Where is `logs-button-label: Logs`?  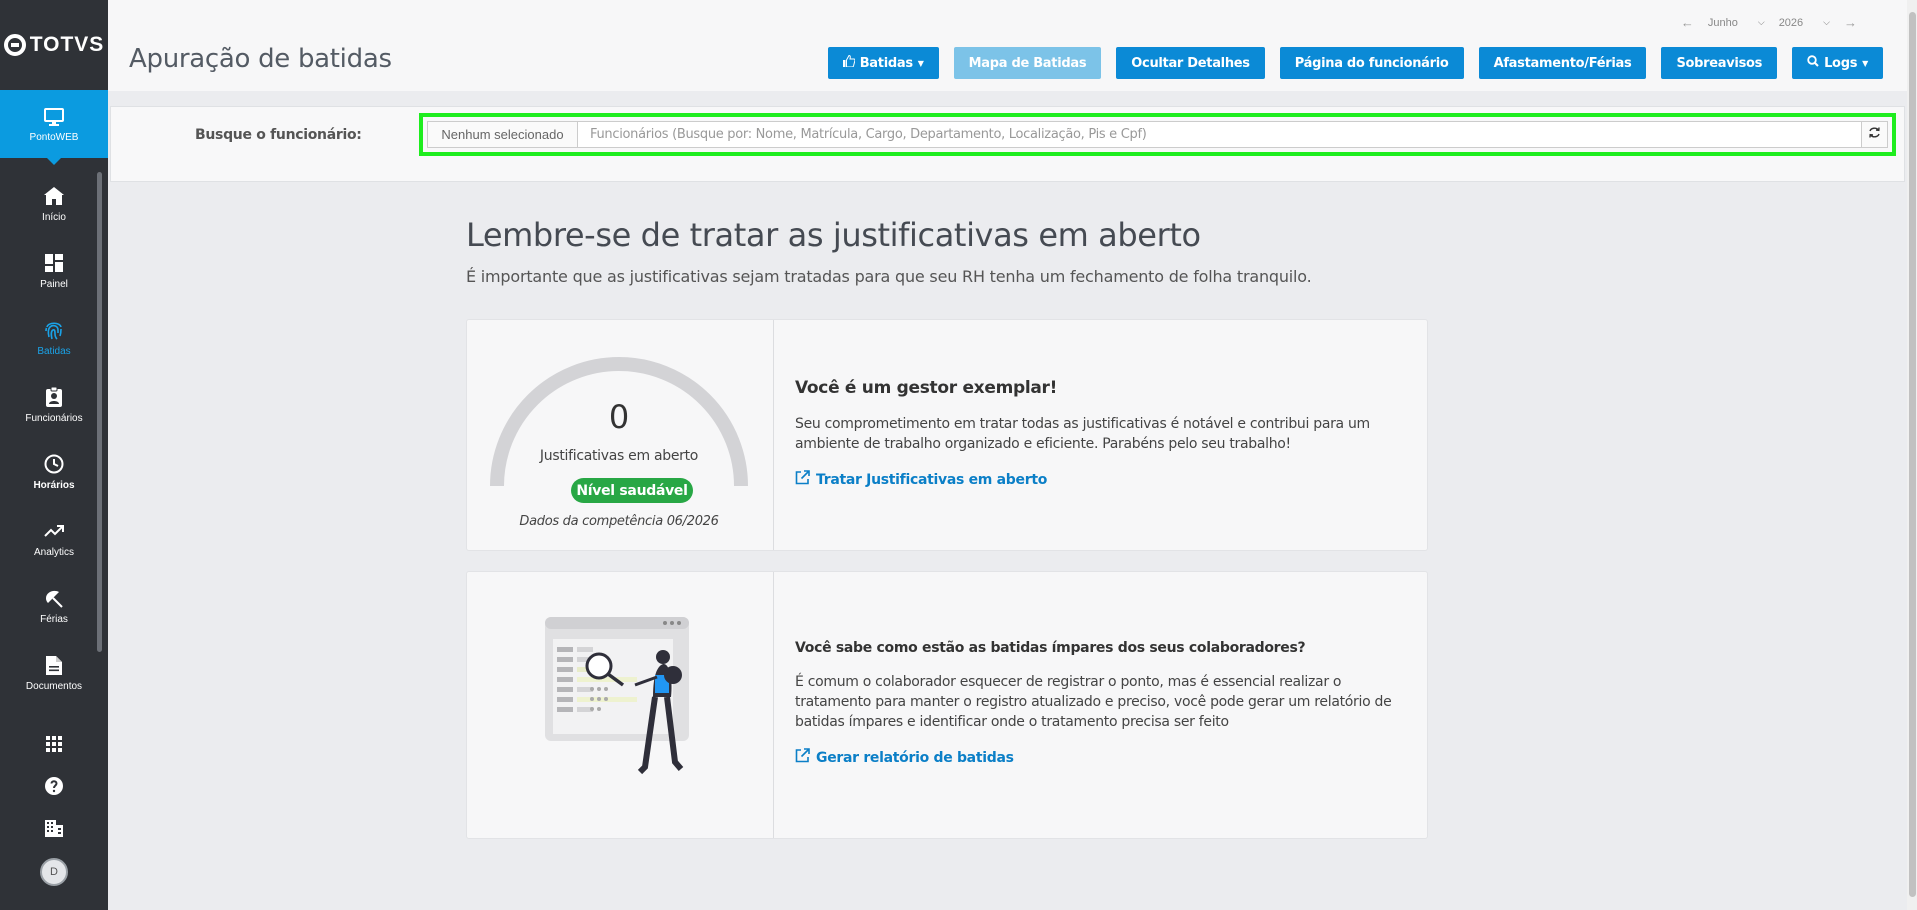 logs-button-label: Logs is located at coordinates (1841, 63).